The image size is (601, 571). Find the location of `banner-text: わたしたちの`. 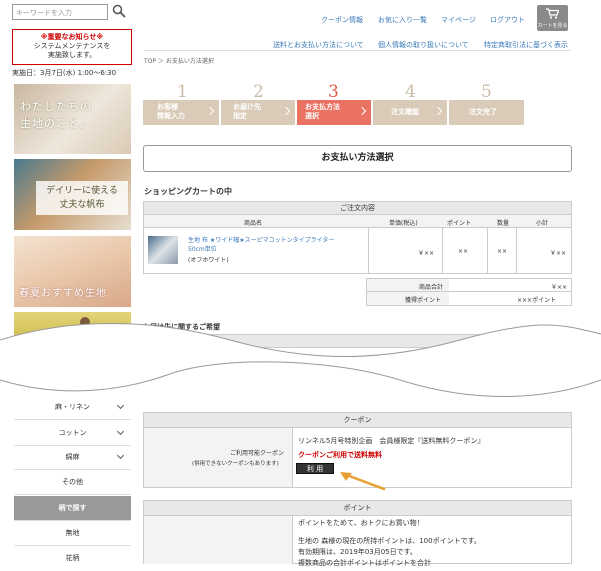

banner-text: わたしたちの is located at coordinates (56, 106).